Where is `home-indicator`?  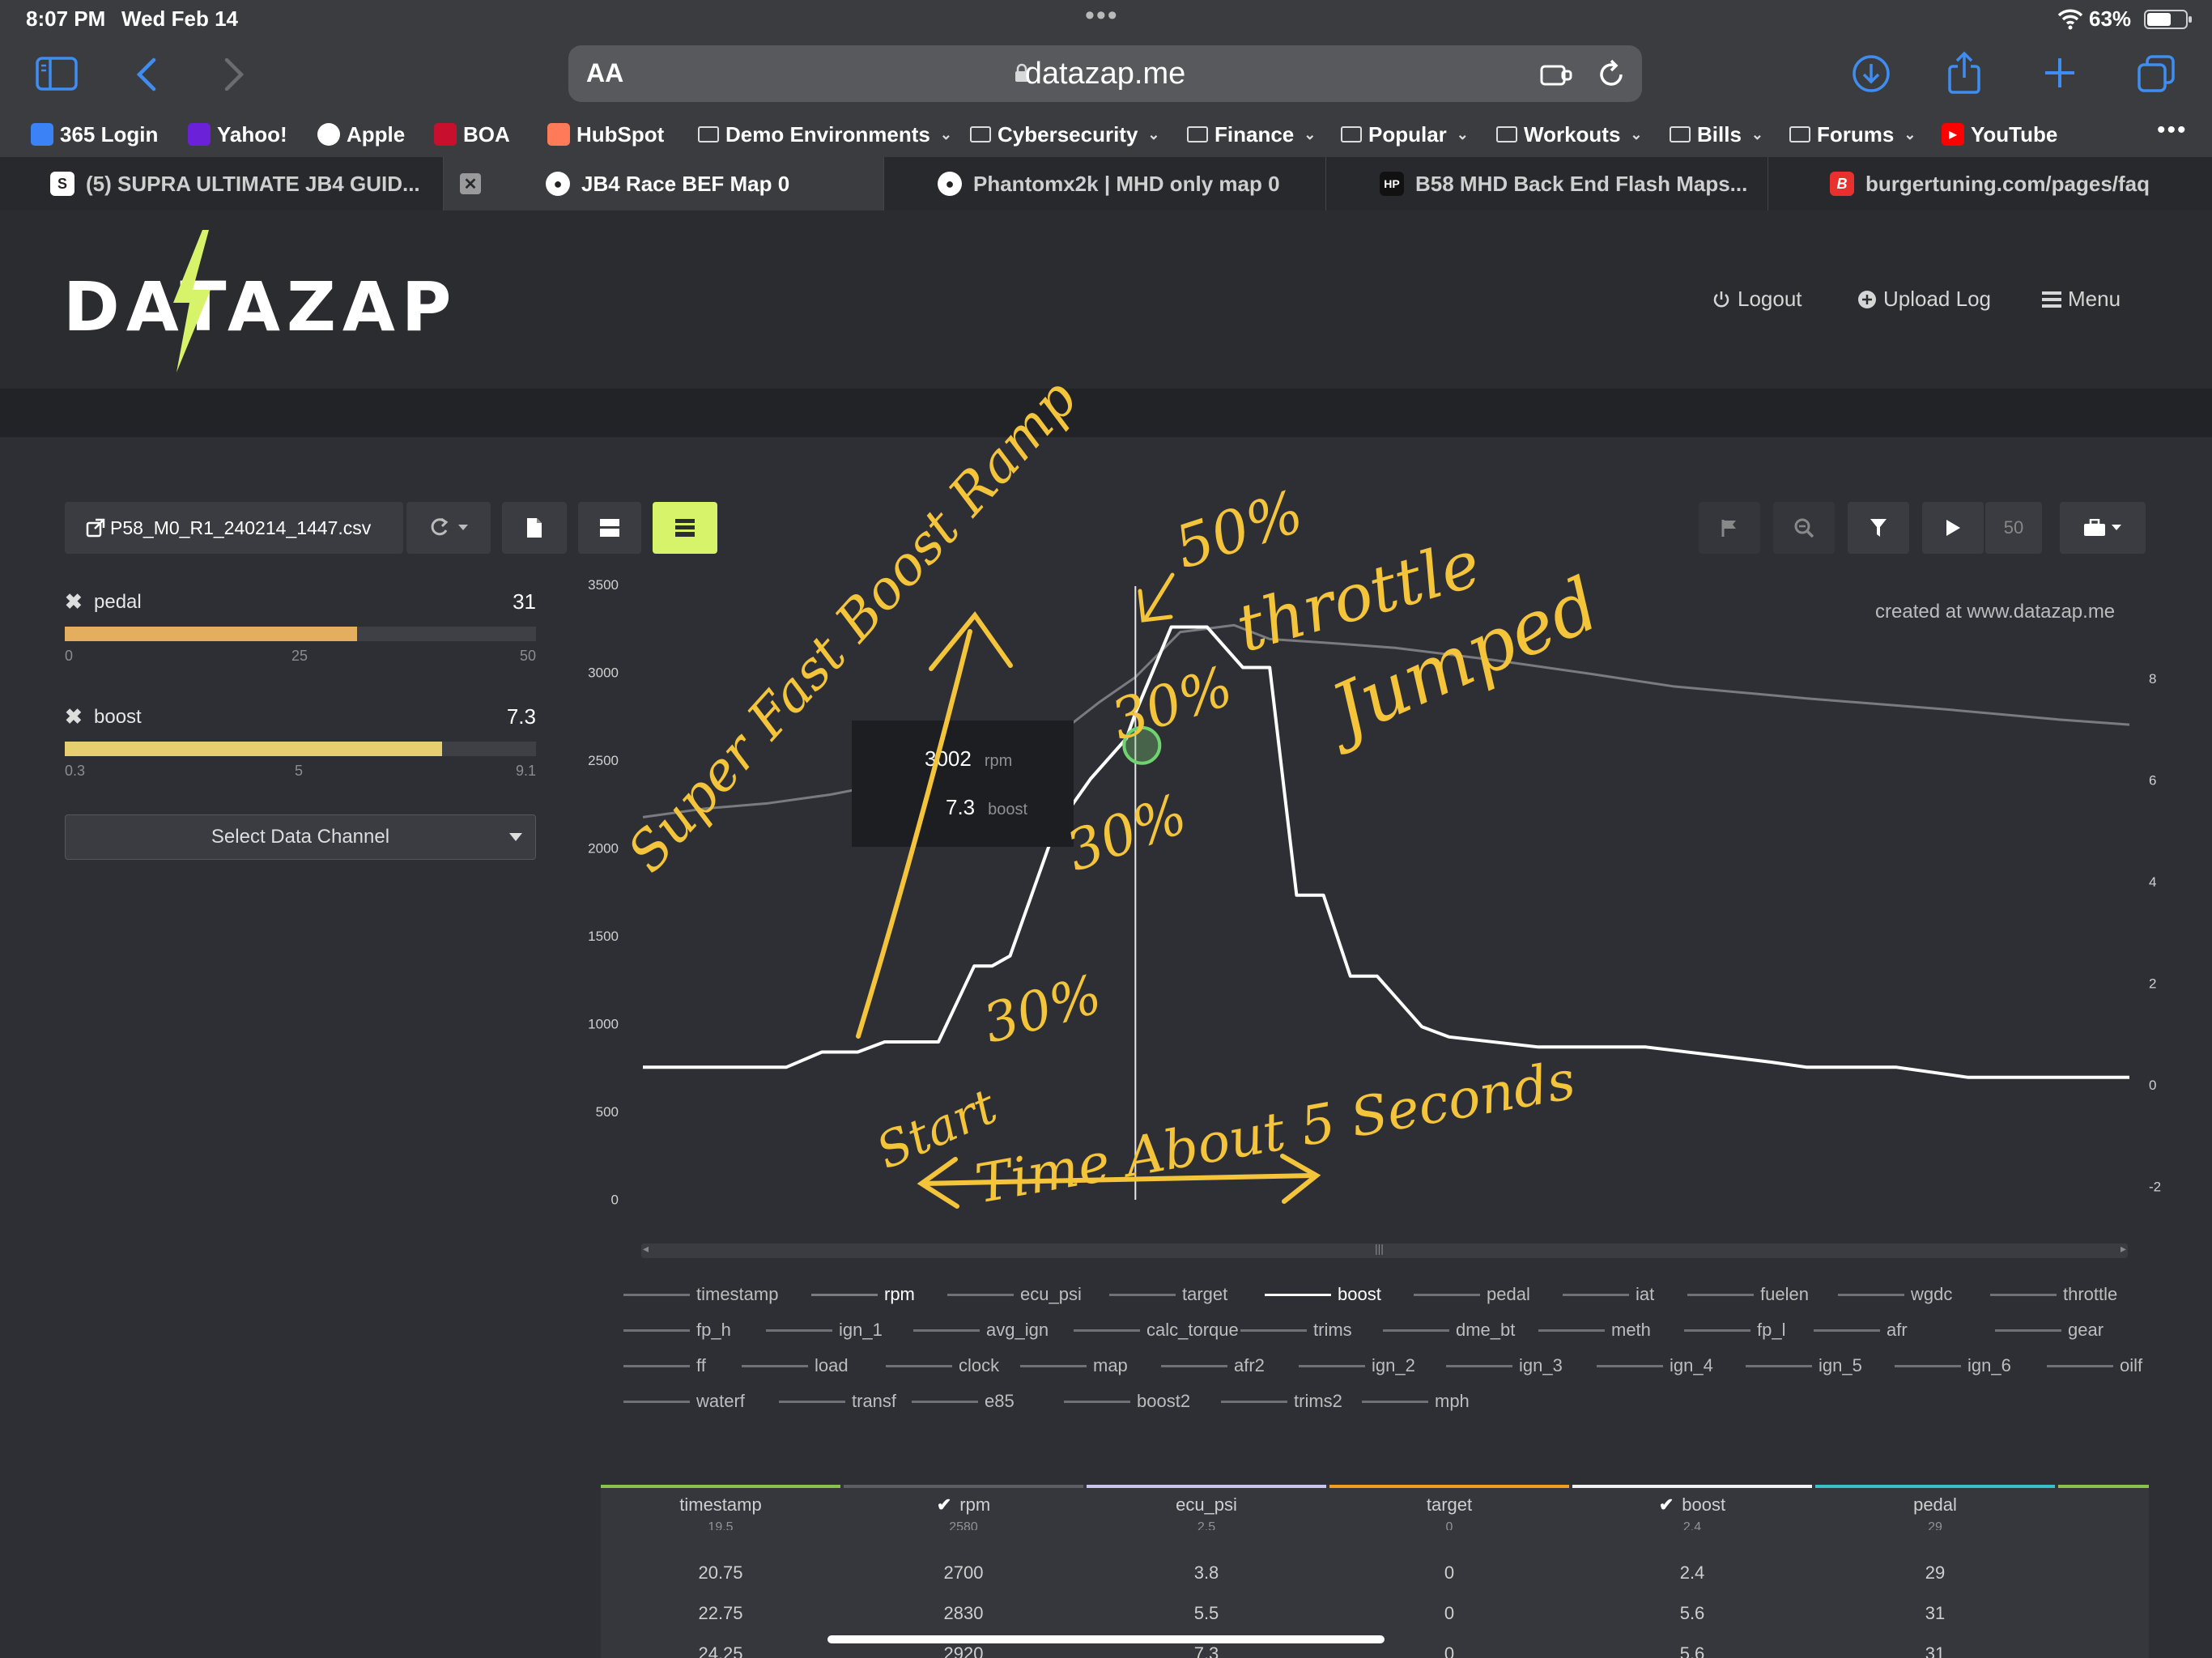 home-indicator is located at coordinates (1106, 1639).